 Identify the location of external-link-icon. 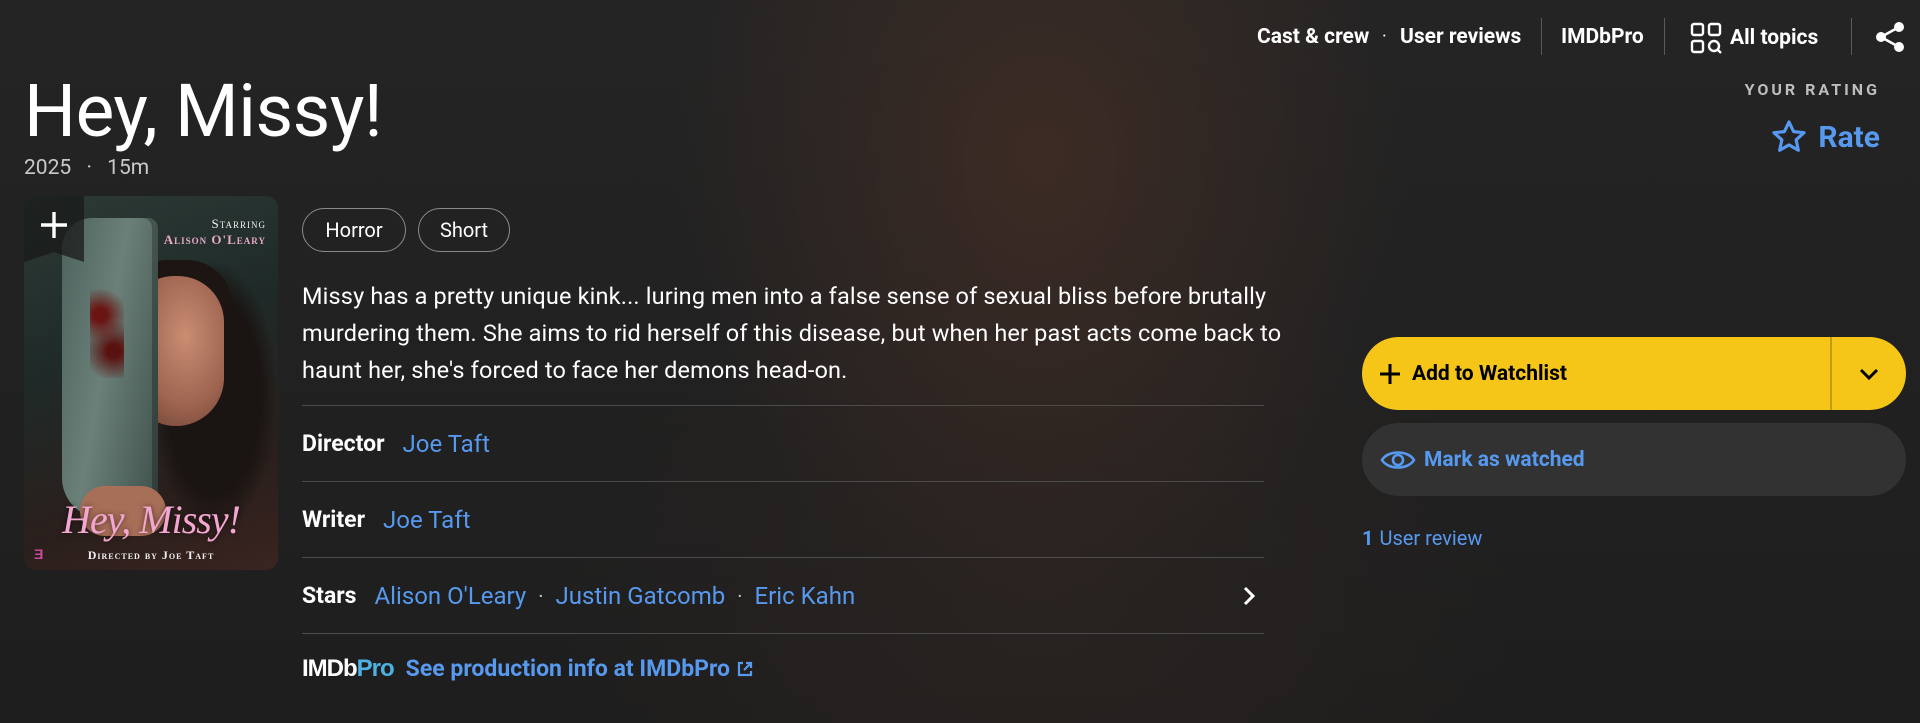
(745, 668).